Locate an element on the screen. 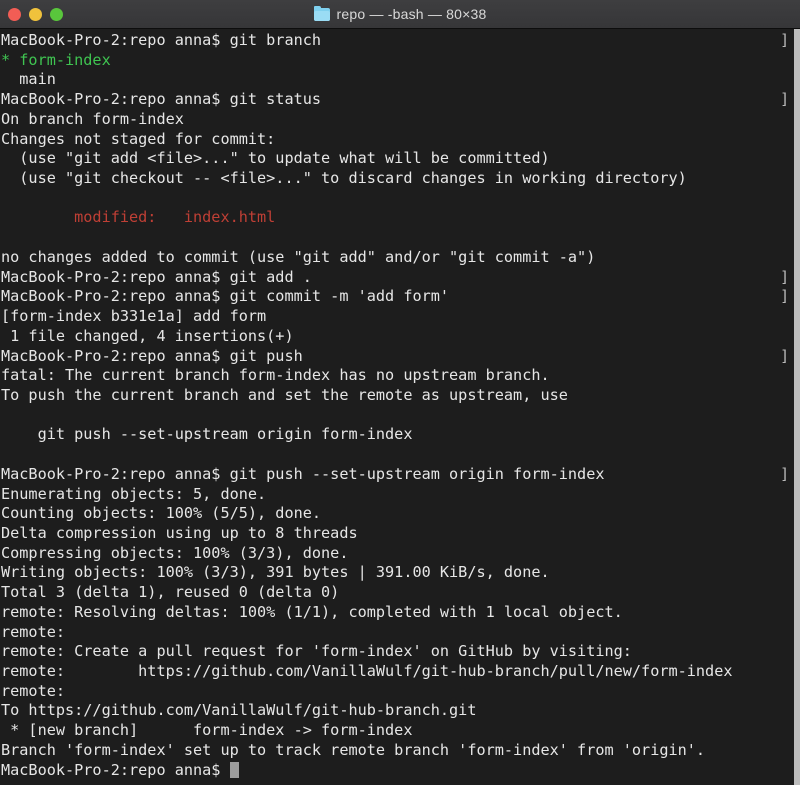 This screenshot has width=800, height=785. window-title-group: repo — -bash — 80×38 is located at coordinates (400, 13).